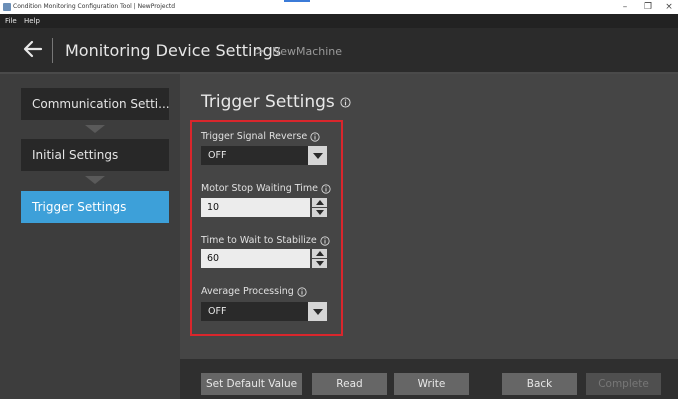  I want to click on minimize-button: –, so click(625, 7).